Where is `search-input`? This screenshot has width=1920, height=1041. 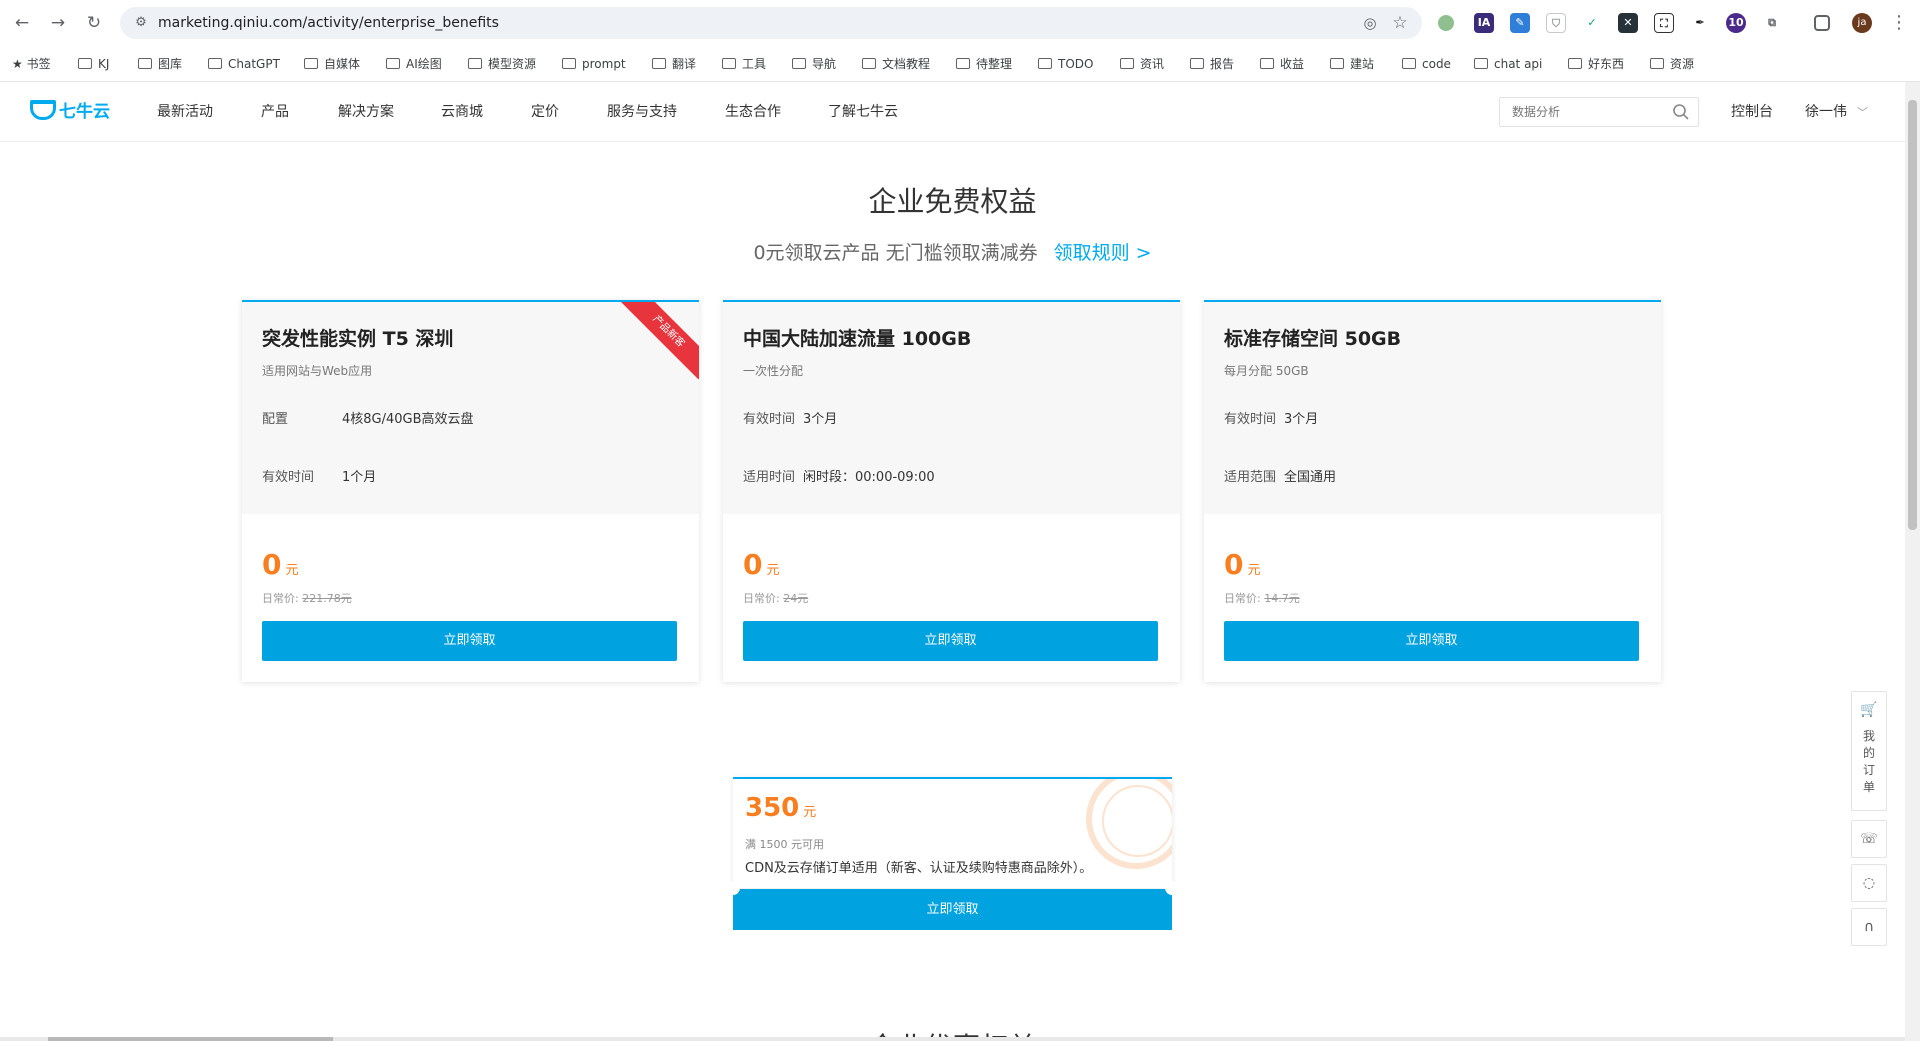 search-input is located at coordinates (1580, 112).